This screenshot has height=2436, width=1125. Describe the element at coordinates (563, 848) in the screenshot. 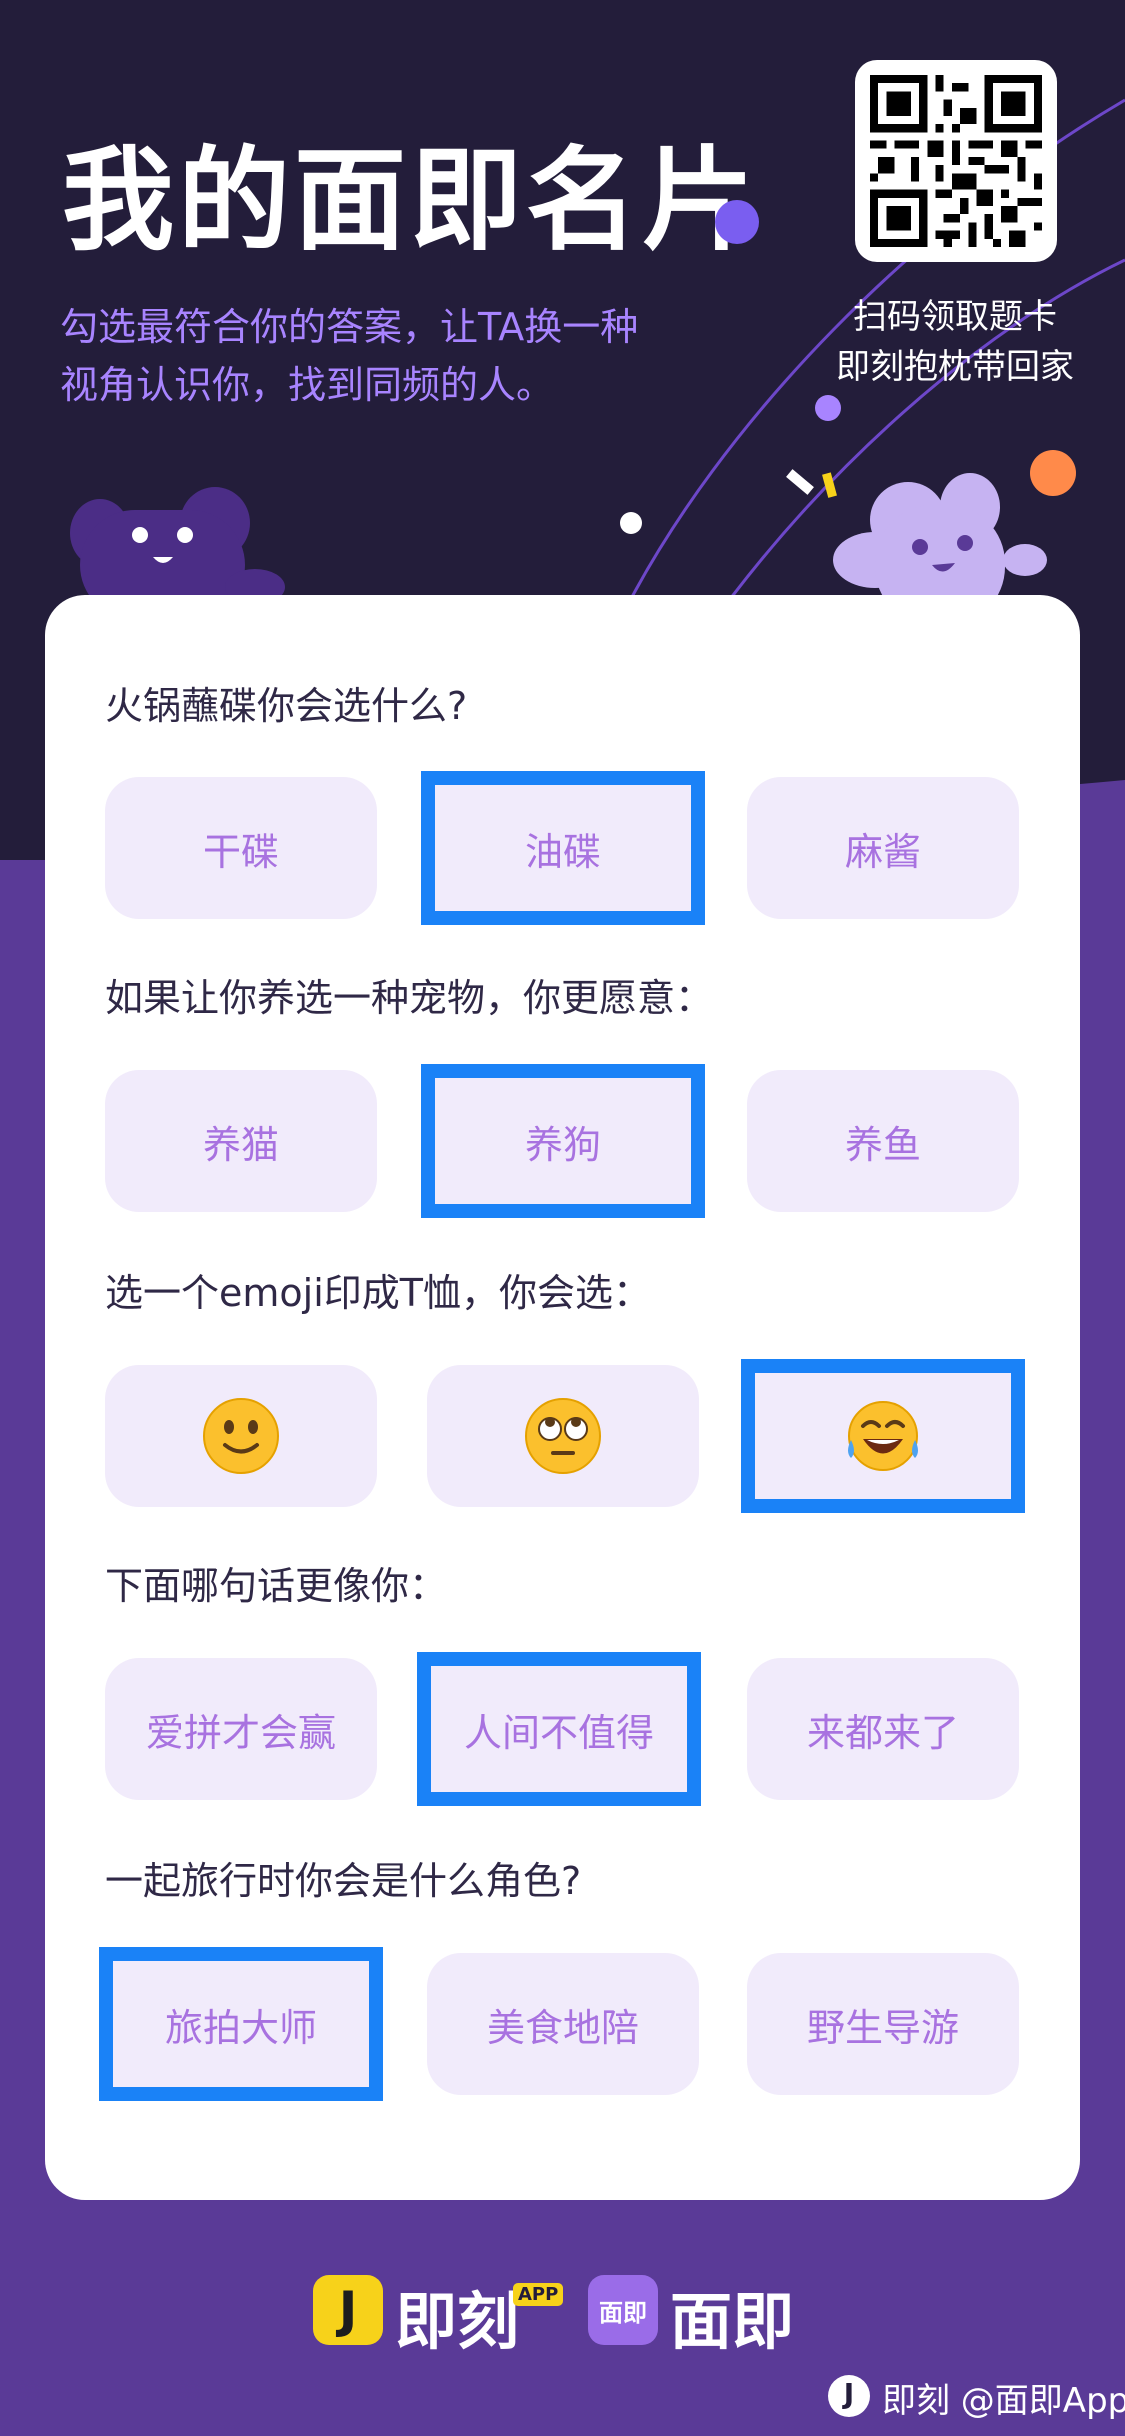

I see `option-1-2: 油碟` at that location.